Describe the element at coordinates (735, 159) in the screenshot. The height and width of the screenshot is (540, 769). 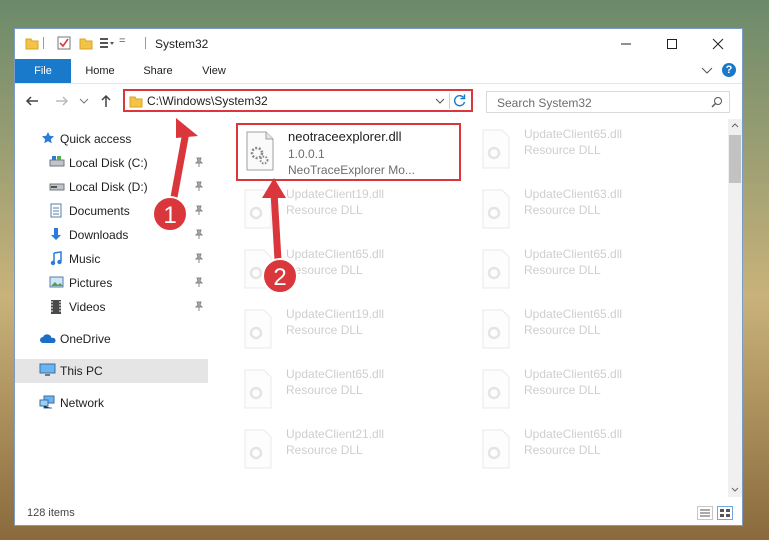
I see `scrollbar-thumb` at that location.